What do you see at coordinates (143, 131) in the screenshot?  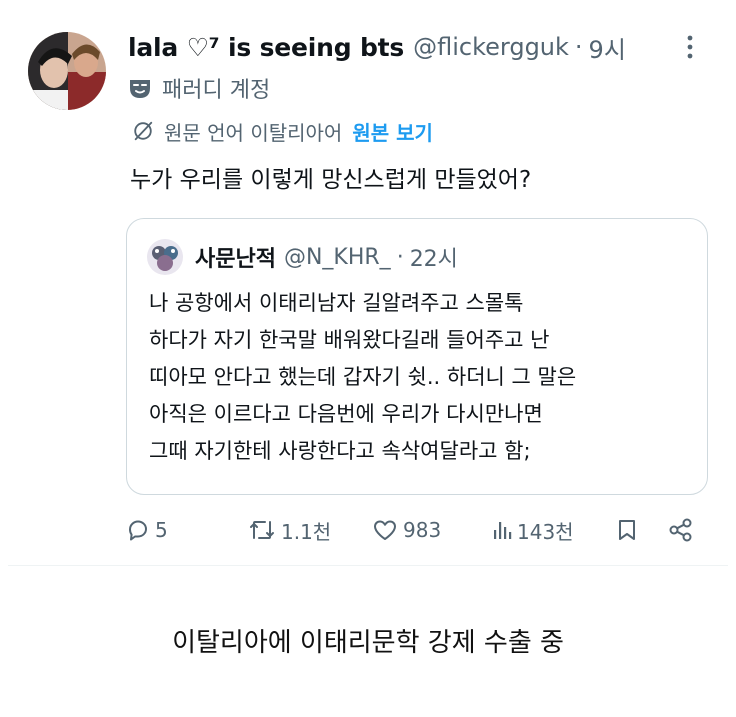 I see `globe-slash-icon` at bounding box center [143, 131].